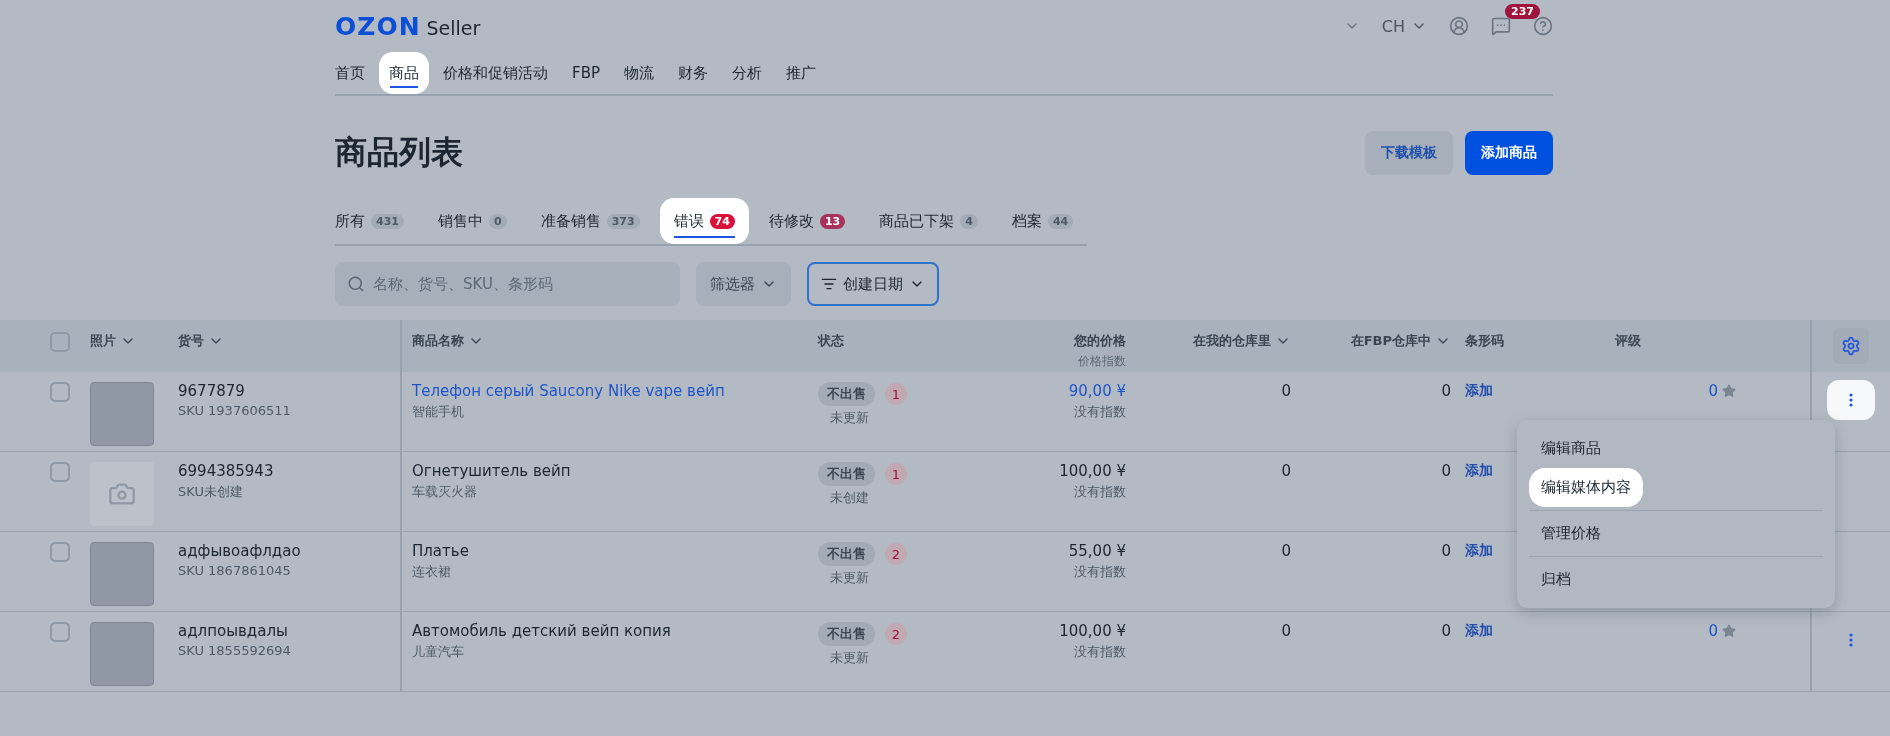  I want to click on search-field: 名称、货号、SKU、条形码, so click(507, 284).